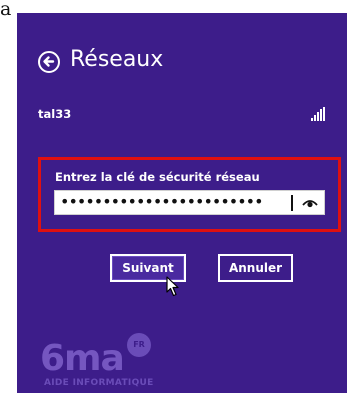 The height and width of the screenshot is (393, 353). I want to click on back-arrow-circle-icon, so click(49, 61).